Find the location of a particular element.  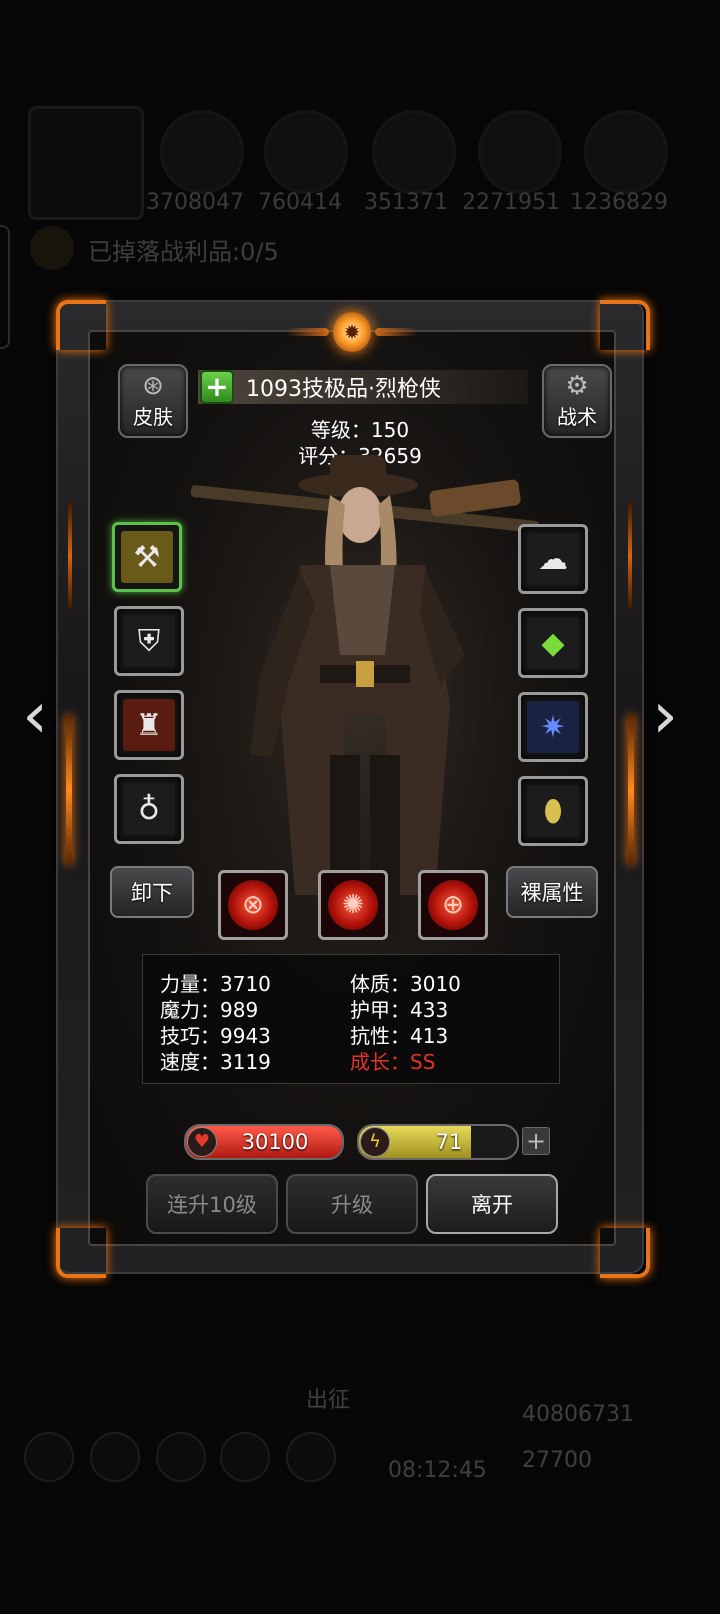

skill-slot-scope: ⊕ is located at coordinates (453, 905).